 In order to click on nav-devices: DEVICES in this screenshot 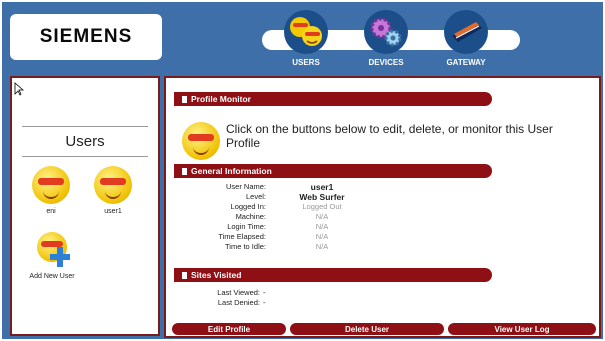, I will do `click(386, 38)`.